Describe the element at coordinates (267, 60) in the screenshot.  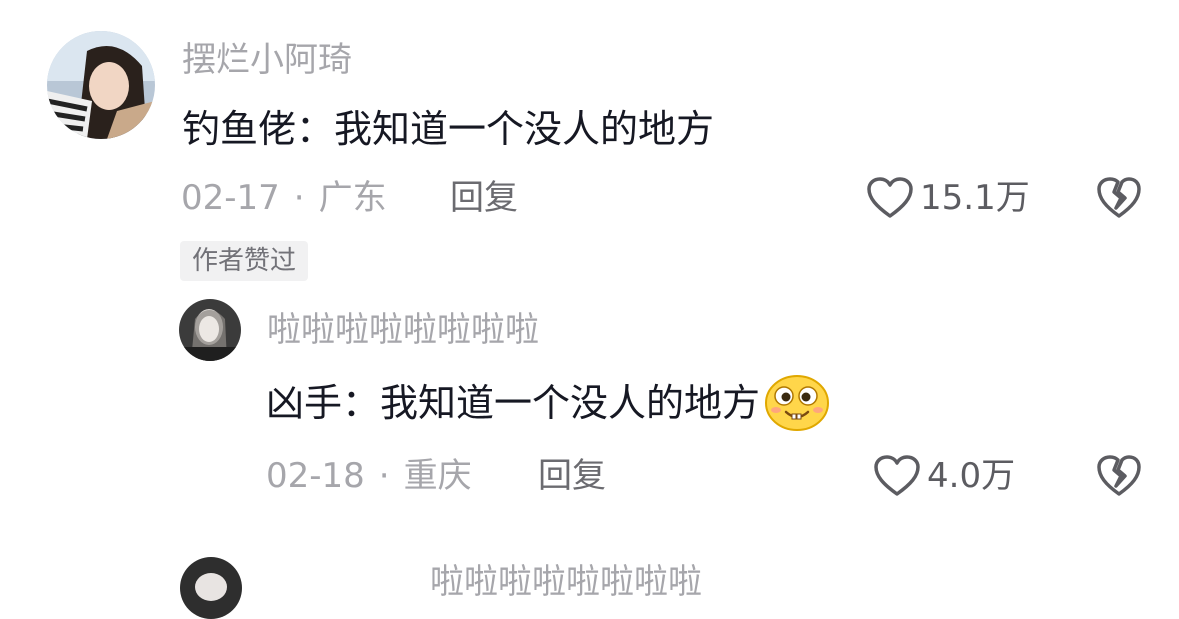
I see `username: 摆烂小阿琦` at that location.